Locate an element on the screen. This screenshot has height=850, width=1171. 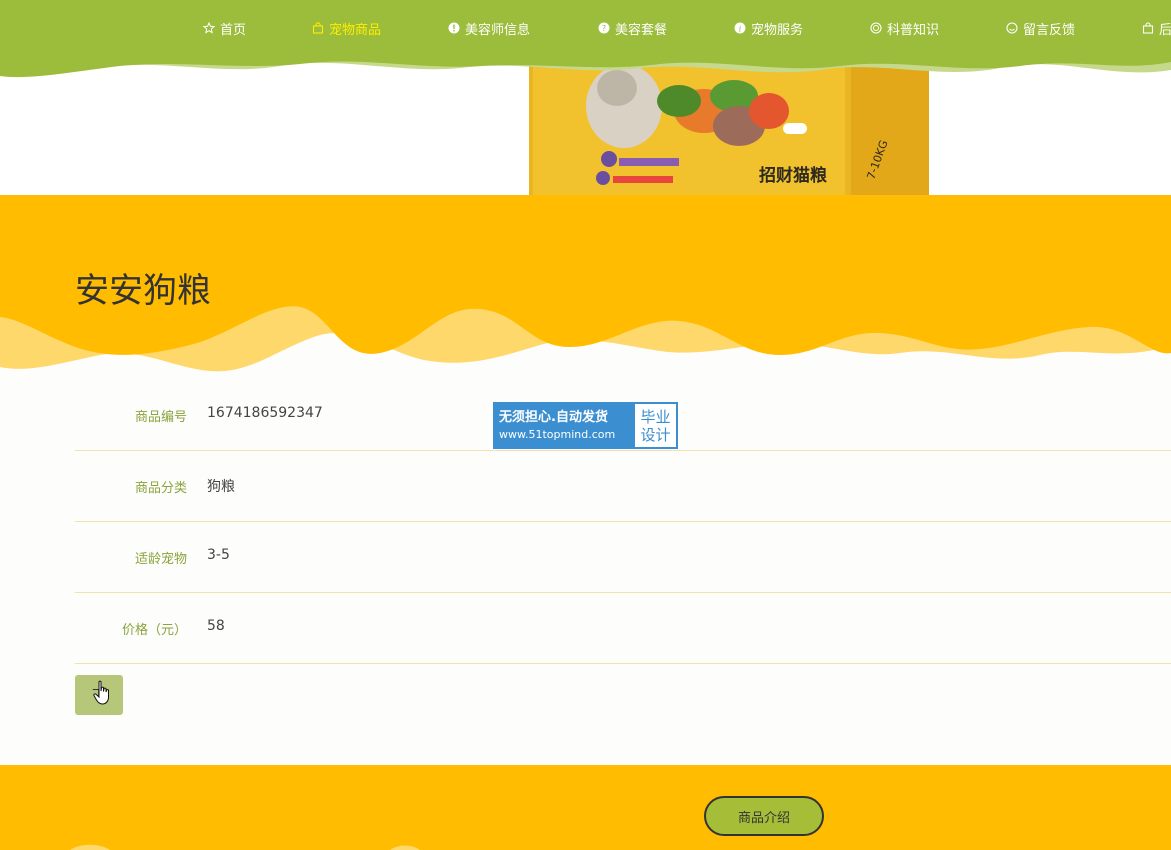
hand-cursor-icon is located at coordinates (101, 692).